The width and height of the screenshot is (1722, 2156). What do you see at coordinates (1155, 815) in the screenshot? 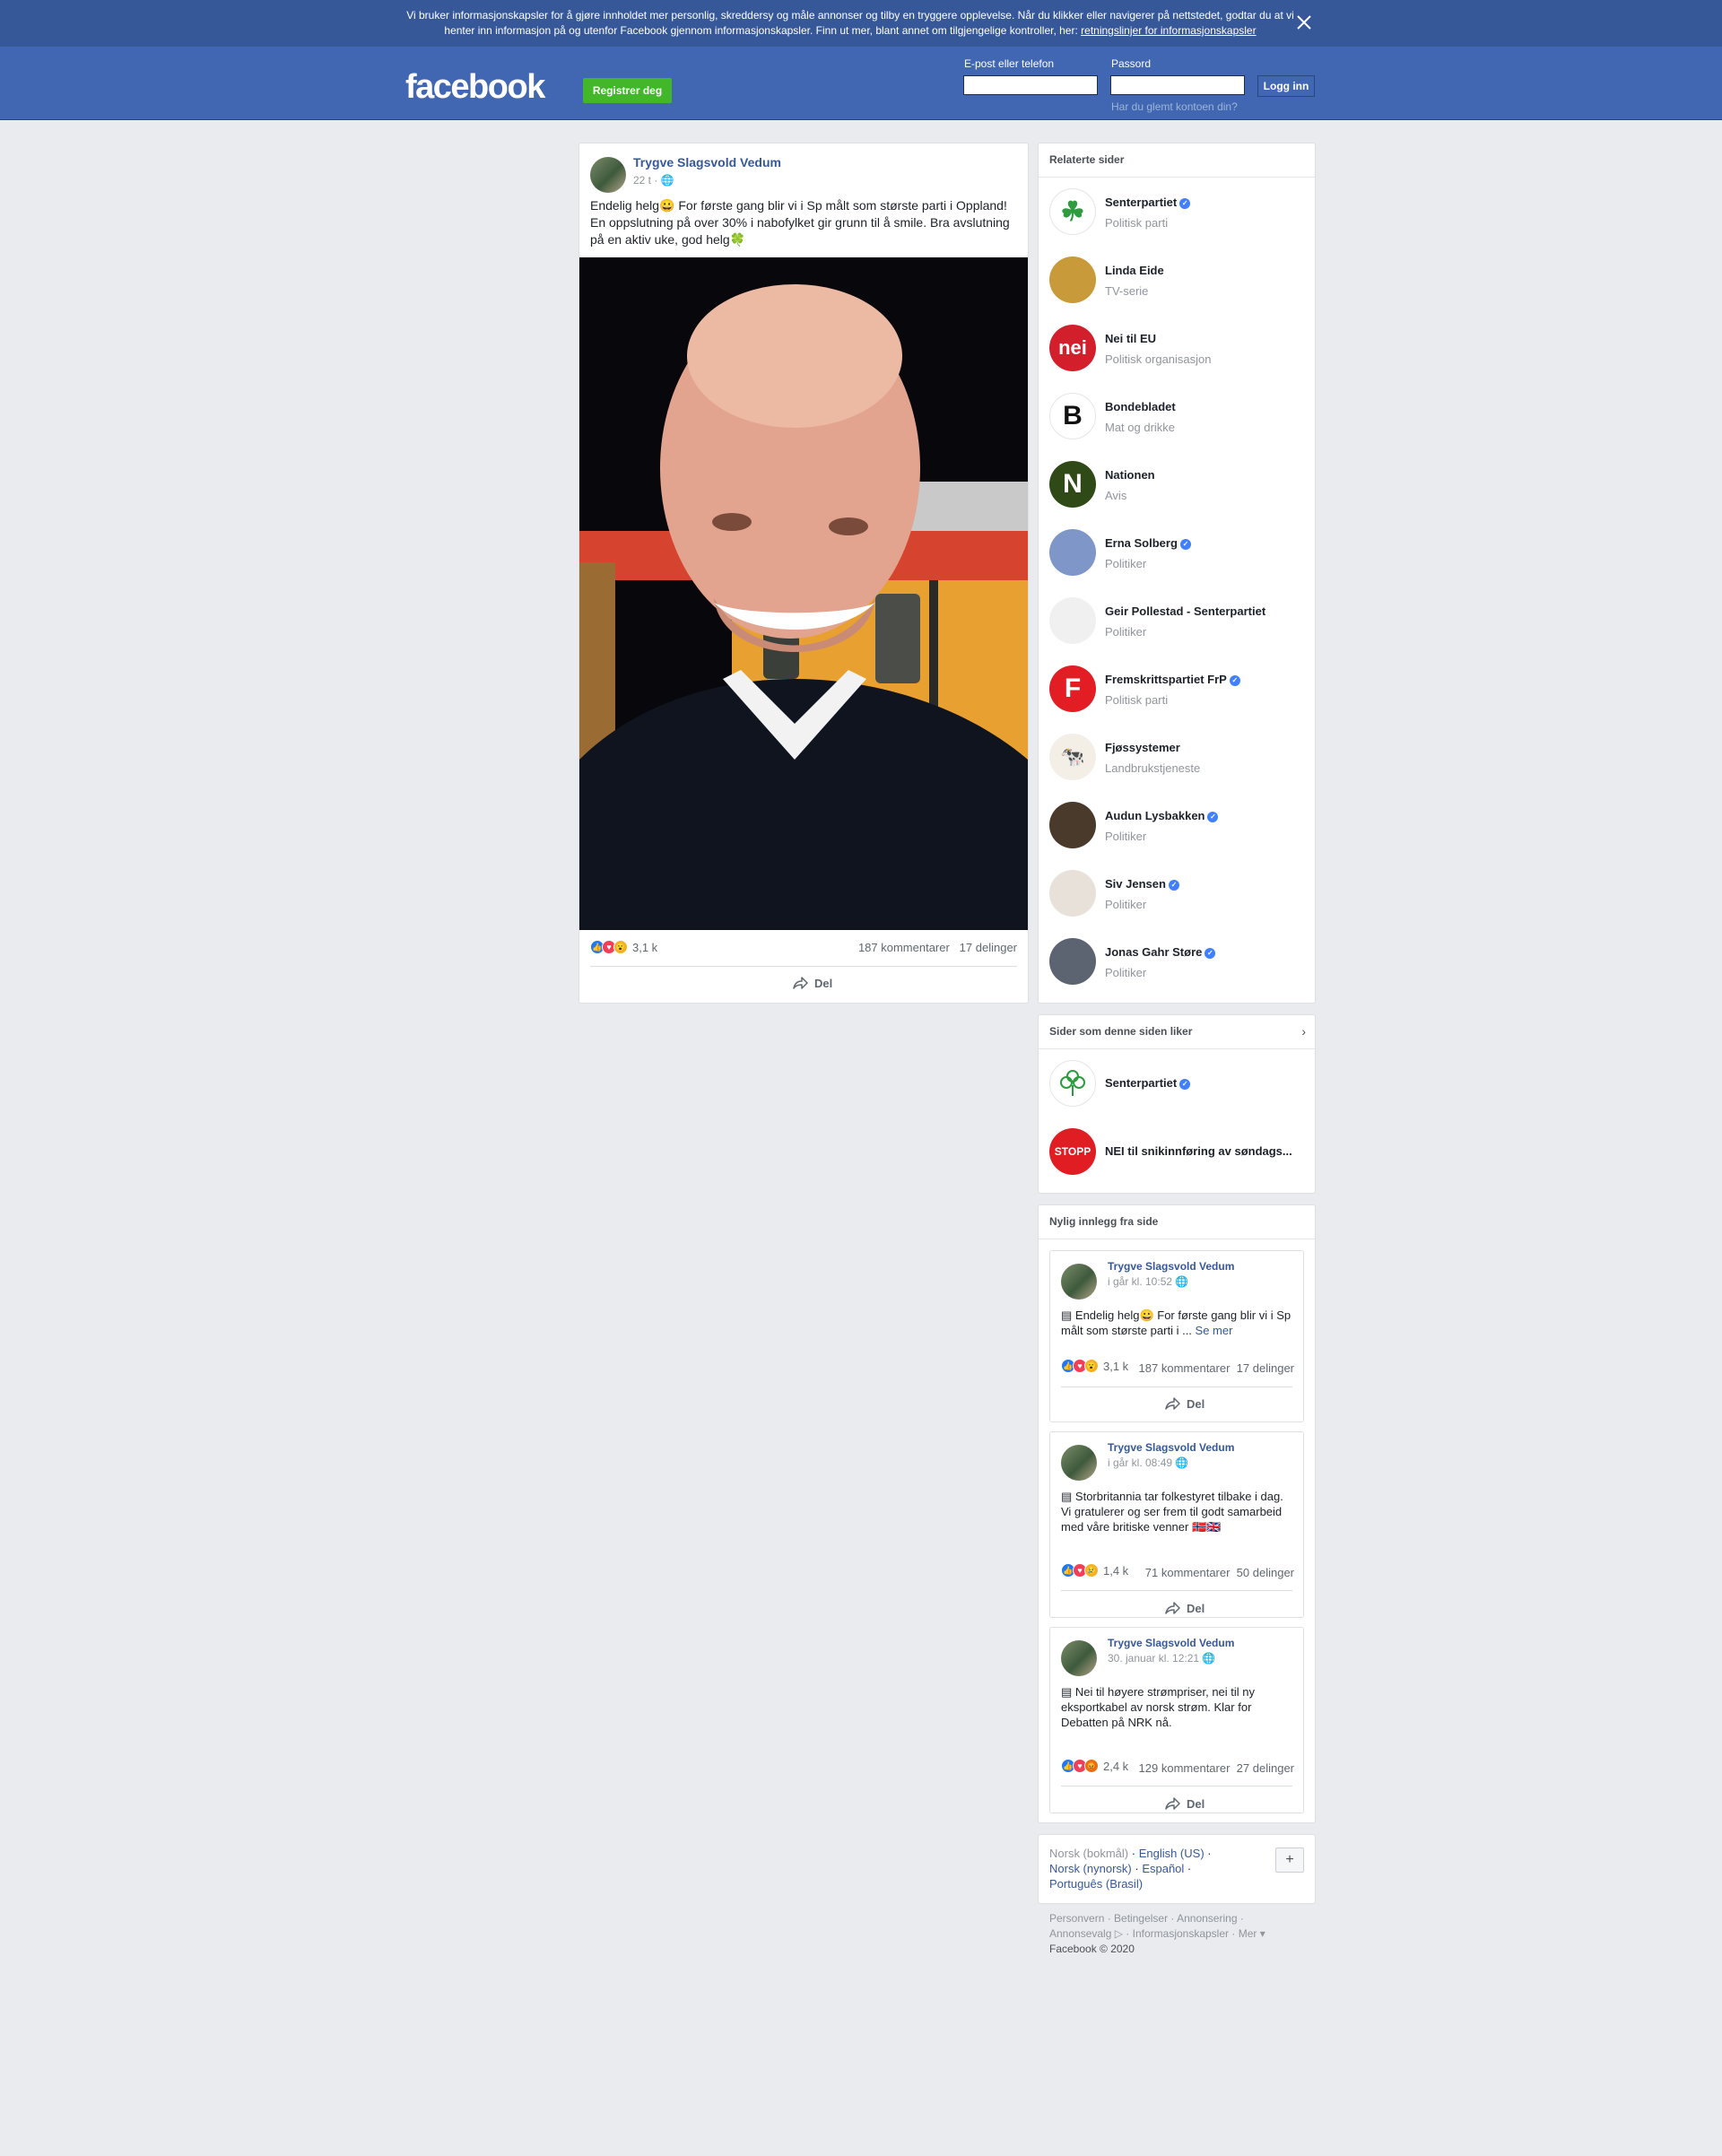
I see `page-name-text: Audun Lysbakken` at bounding box center [1155, 815].